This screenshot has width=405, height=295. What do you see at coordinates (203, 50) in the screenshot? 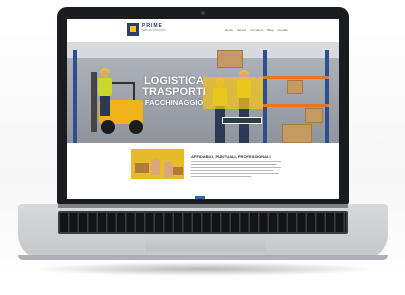
I see `warehouse-ceiling` at bounding box center [203, 50].